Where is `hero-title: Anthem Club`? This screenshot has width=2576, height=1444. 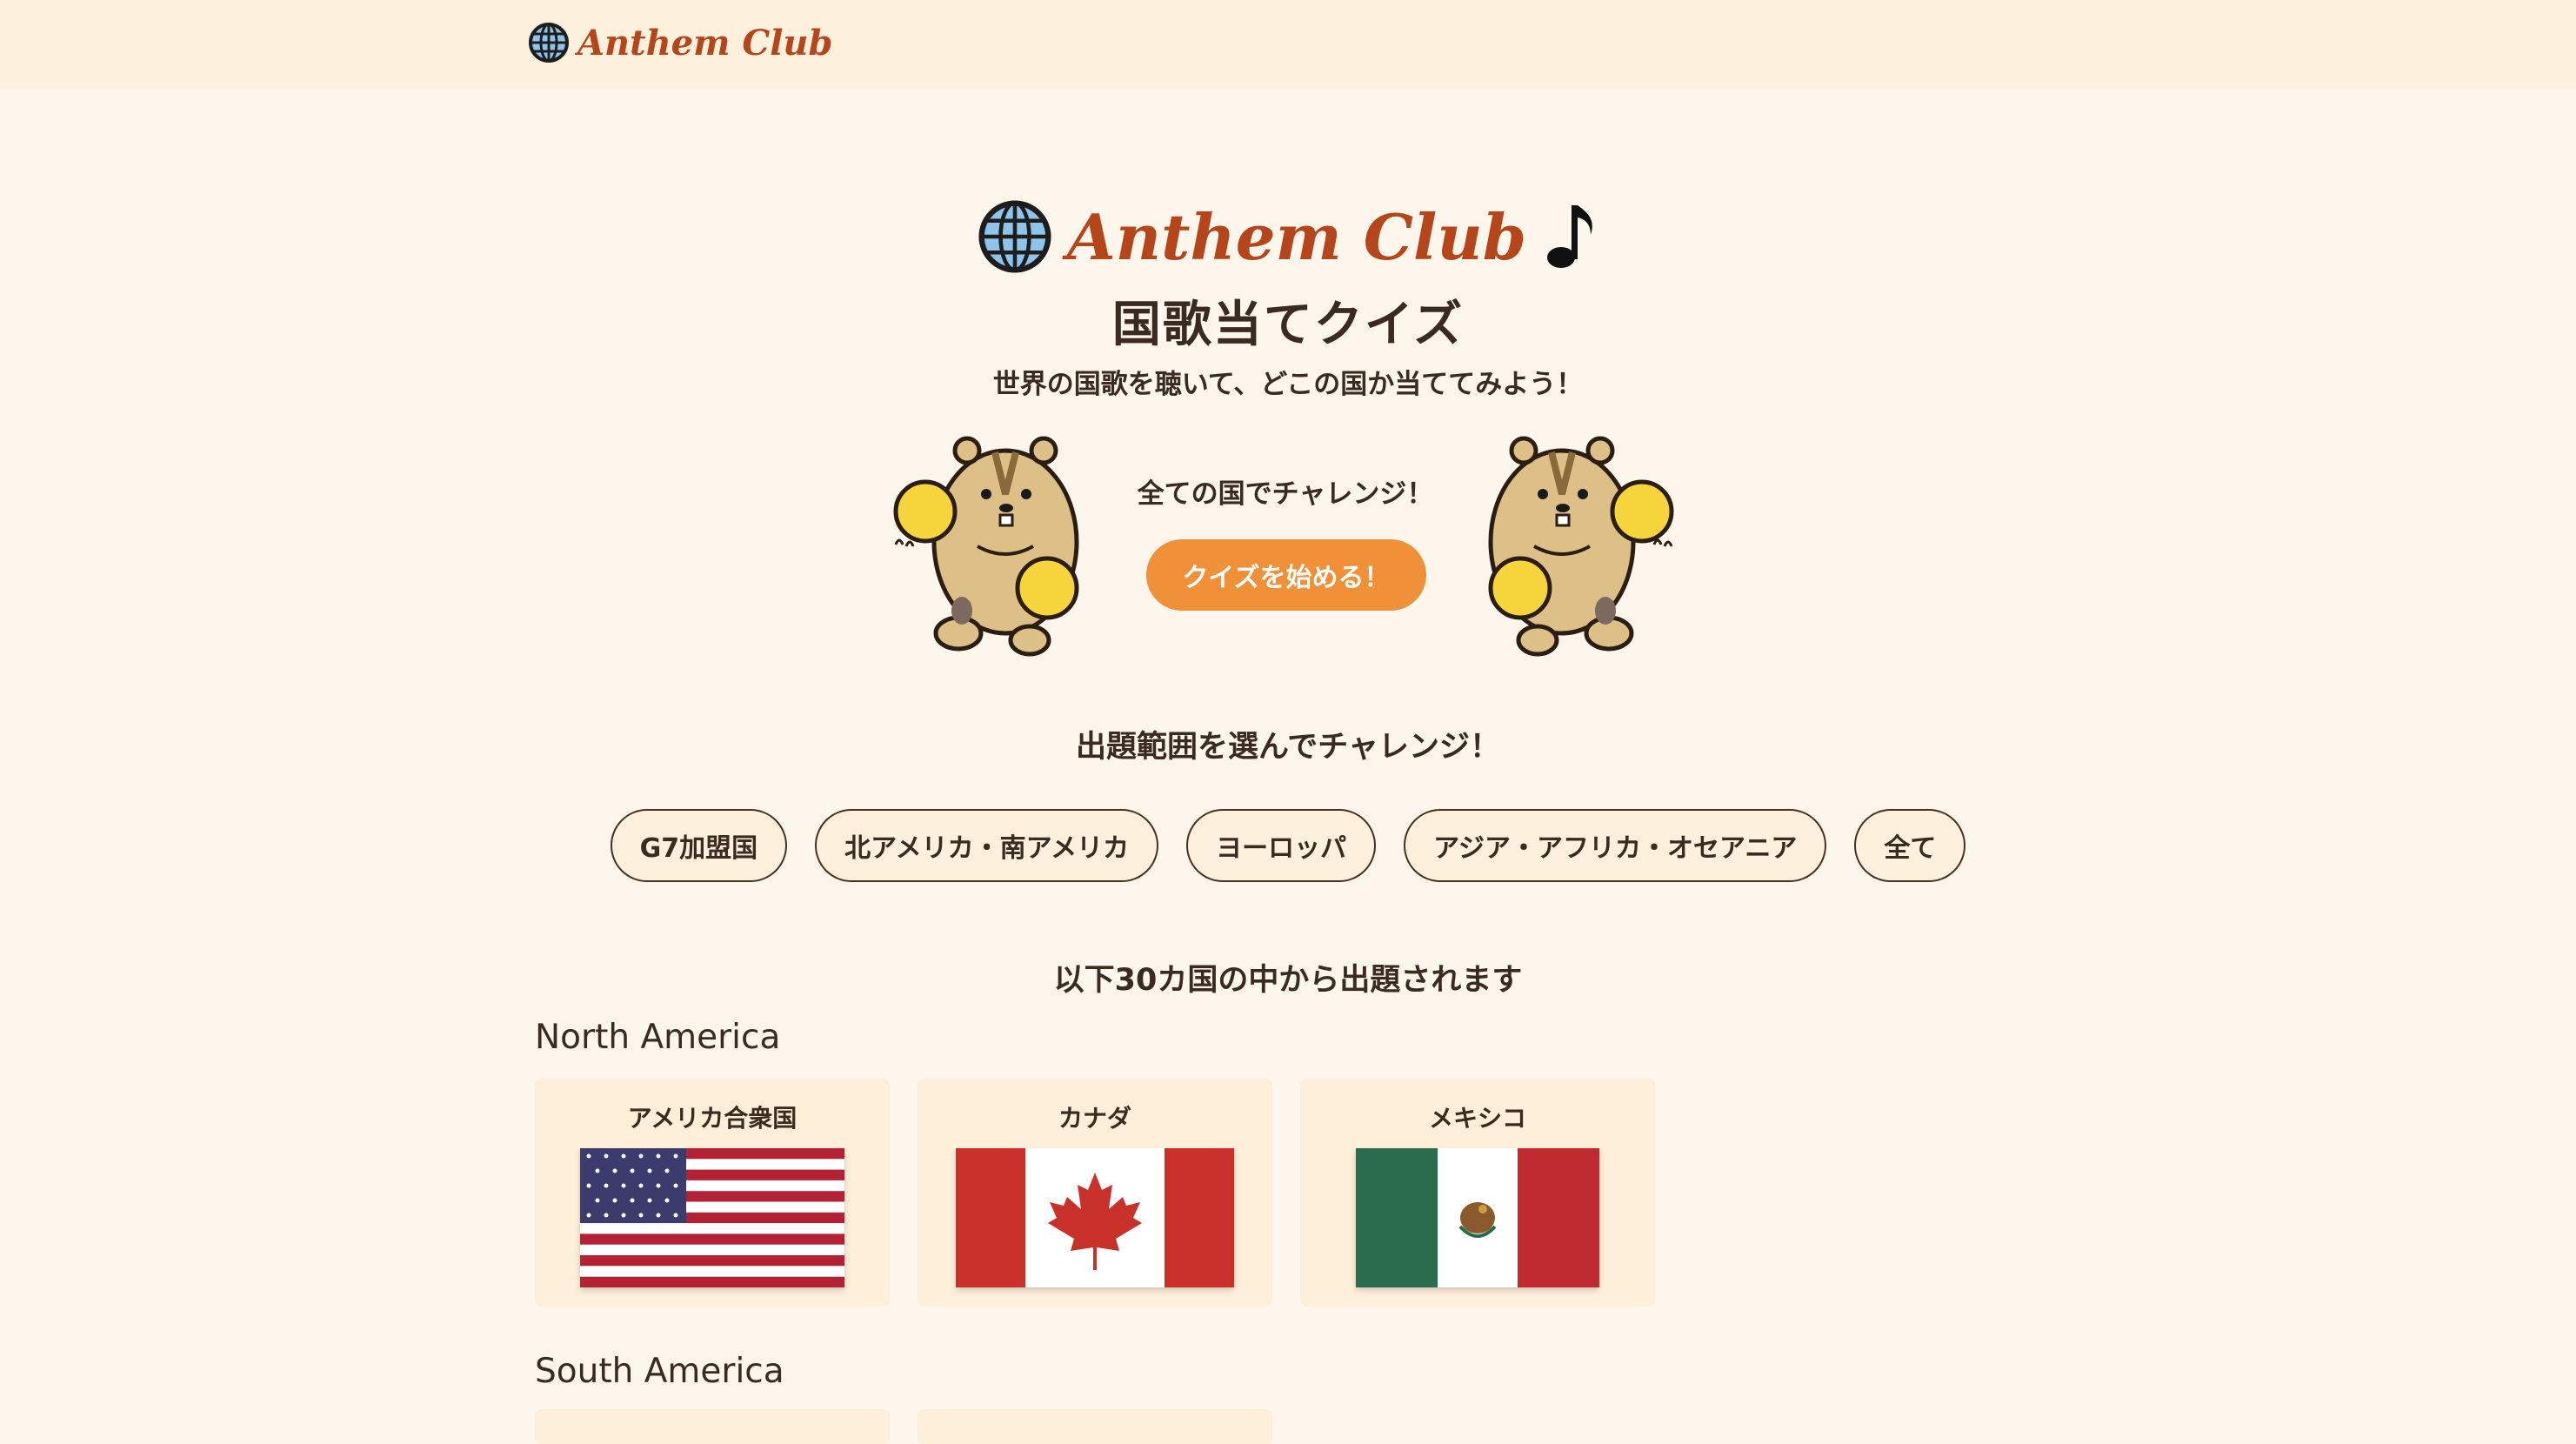 hero-title: Anthem Club is located at coordinates (1288, 236).